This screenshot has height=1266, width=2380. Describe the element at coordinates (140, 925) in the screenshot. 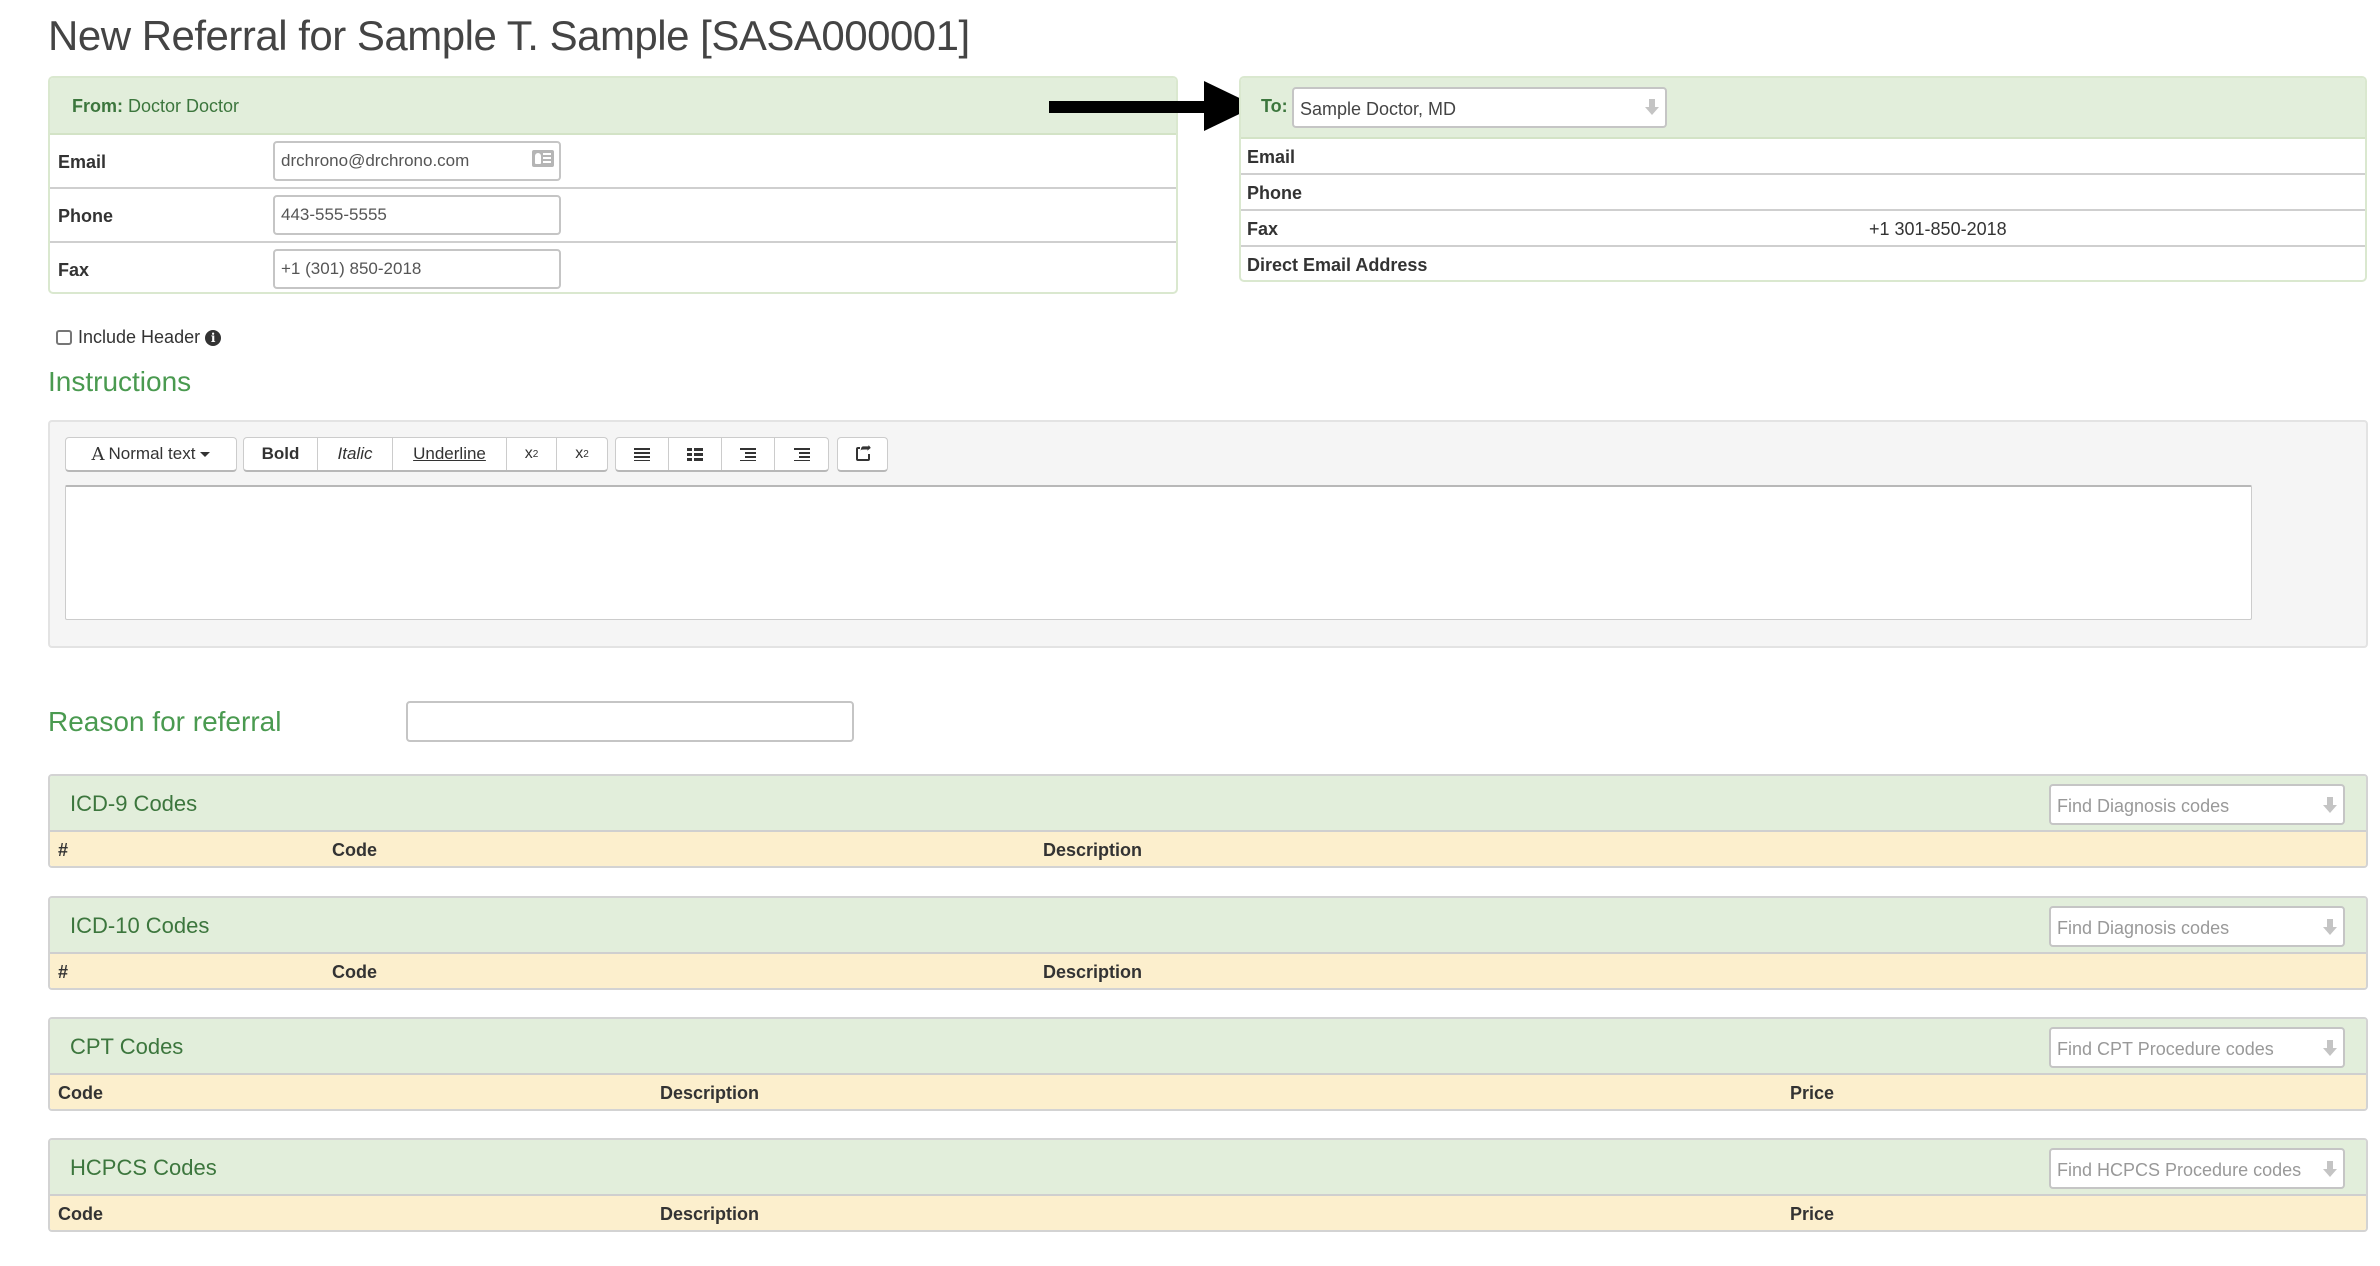

I see `icd10-title: ICD-10 Codes` at that location.